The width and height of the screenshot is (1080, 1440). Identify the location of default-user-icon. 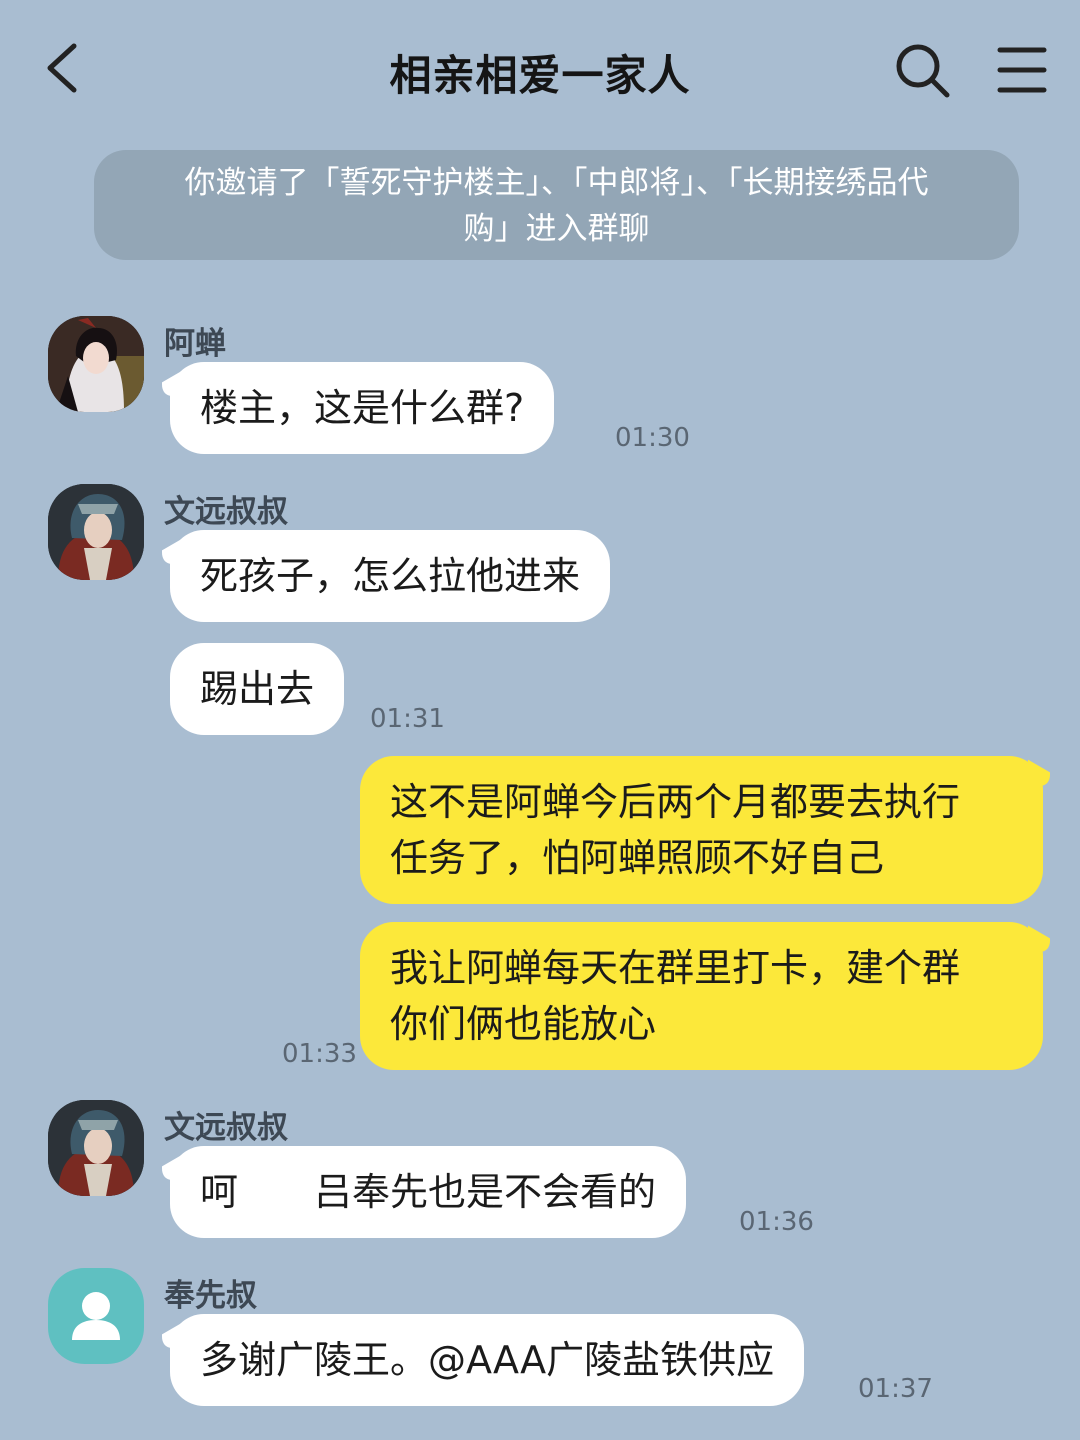
(96, 1316).